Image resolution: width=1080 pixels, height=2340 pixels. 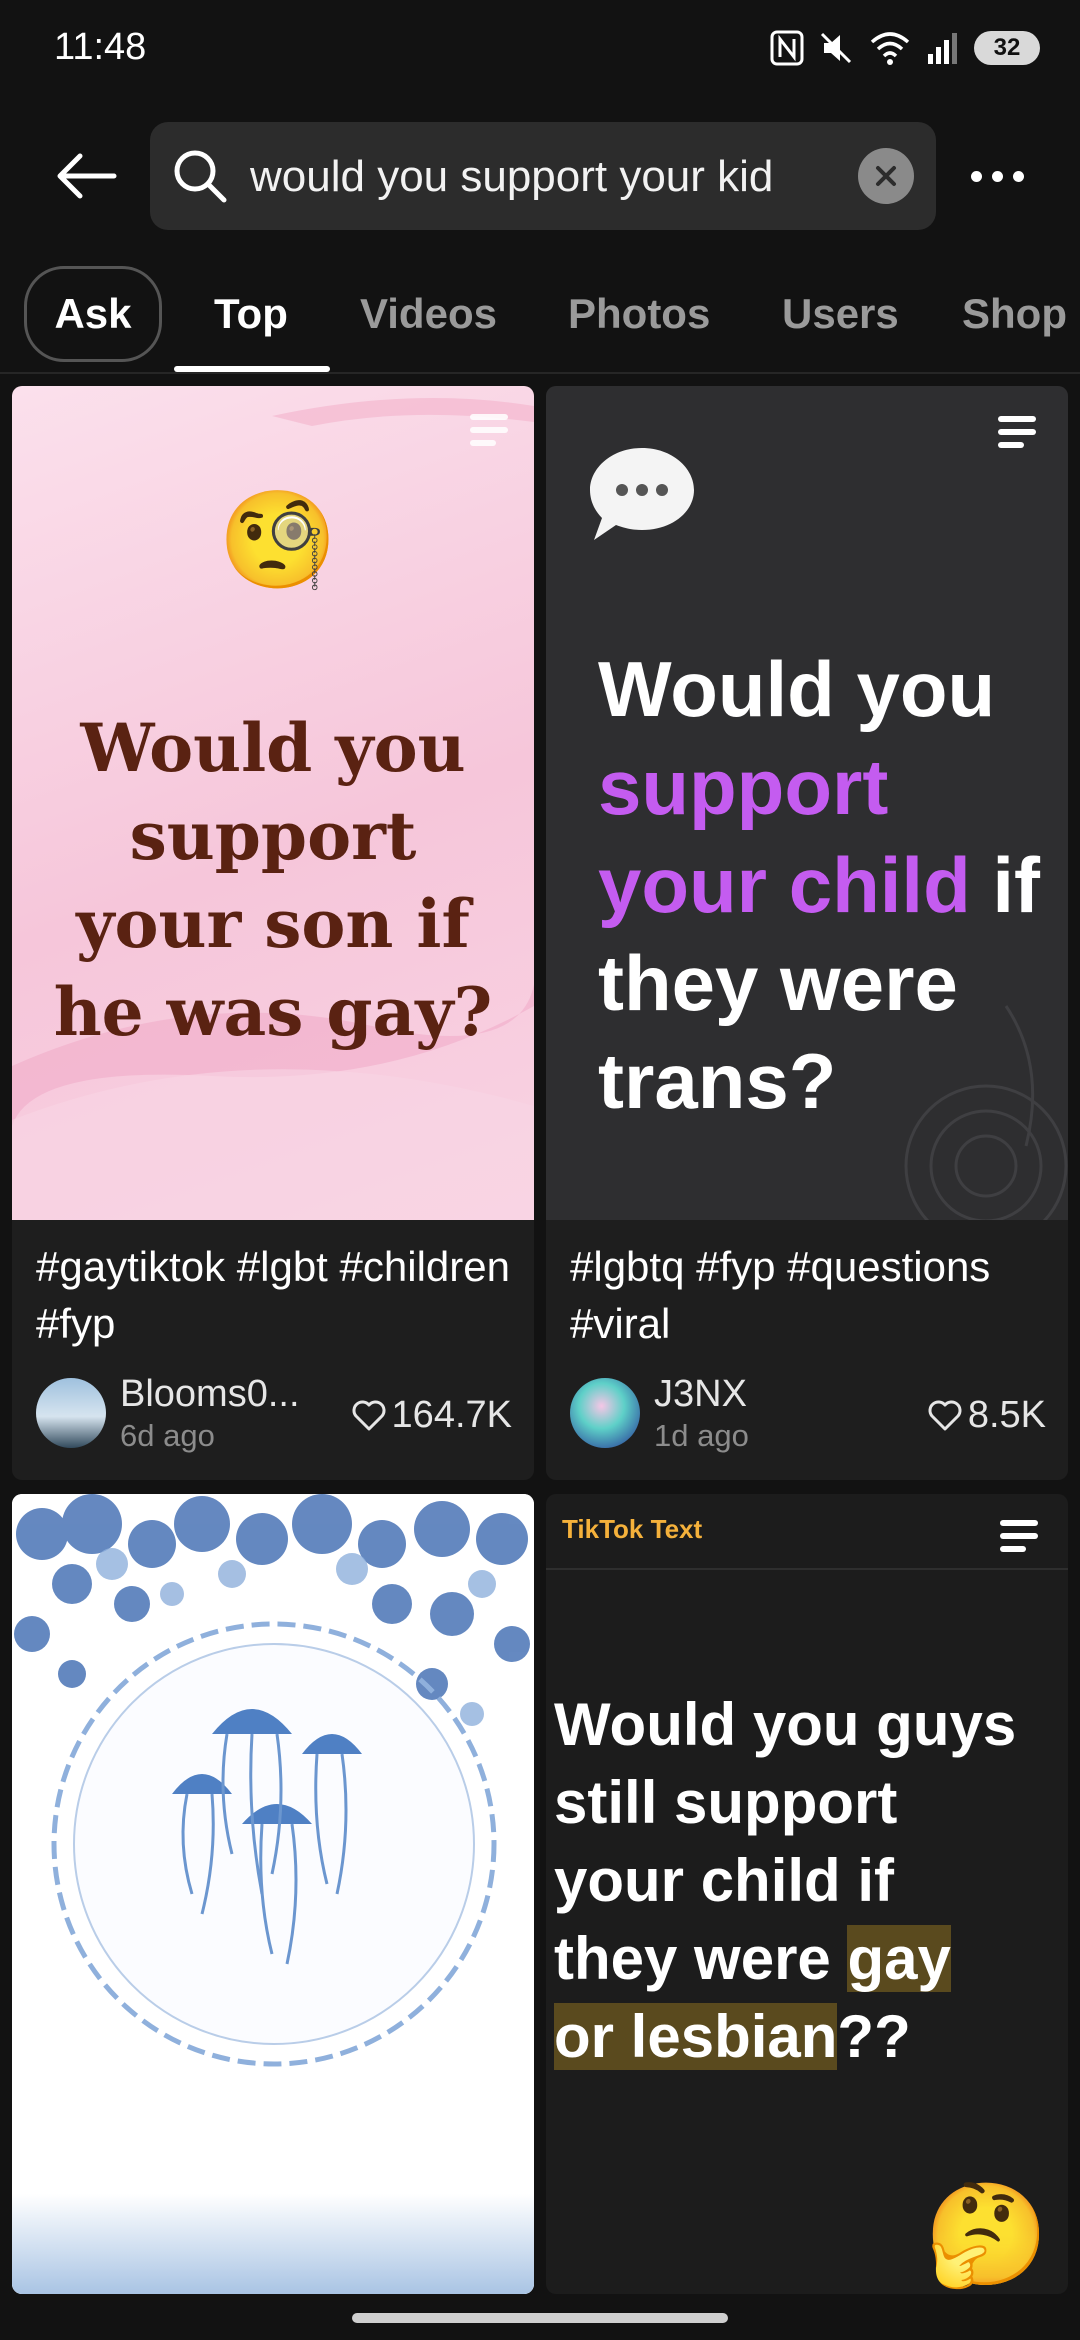 I want to click on clear-search-button, so click(x=886, y=176).